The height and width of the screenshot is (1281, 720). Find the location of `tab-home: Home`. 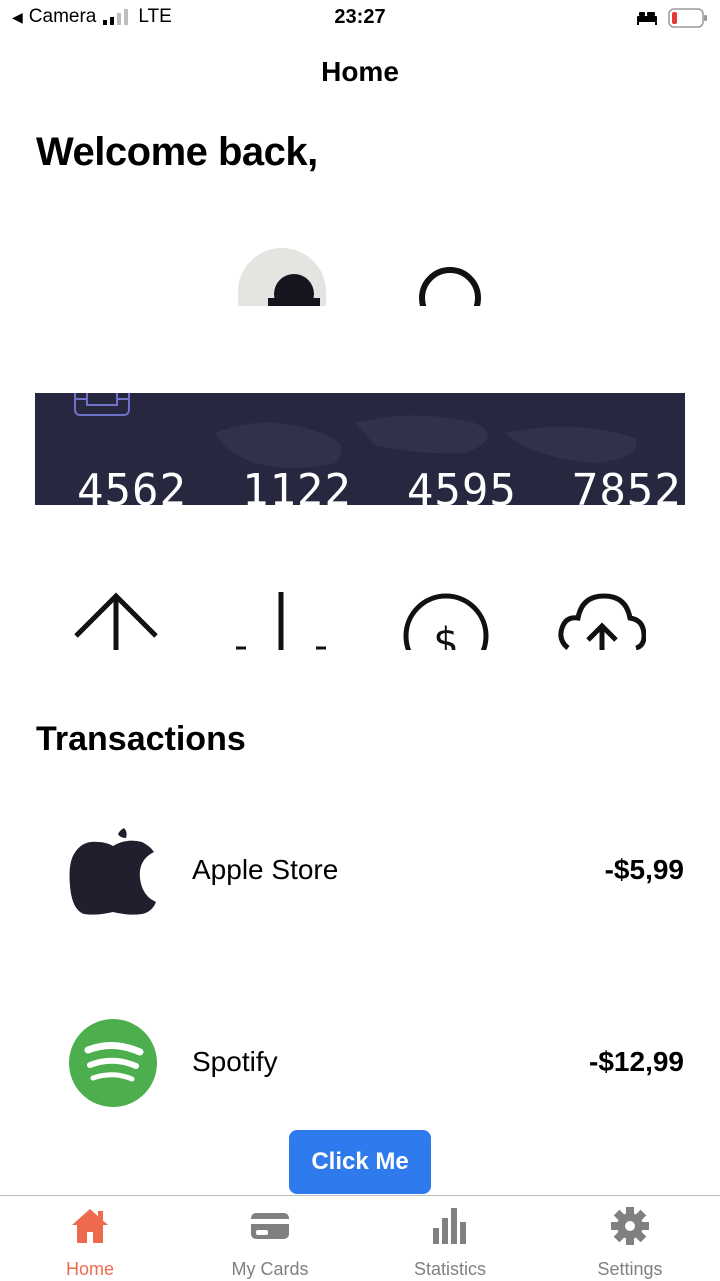

tab-home: Home is located at coordinates (90, 1238).